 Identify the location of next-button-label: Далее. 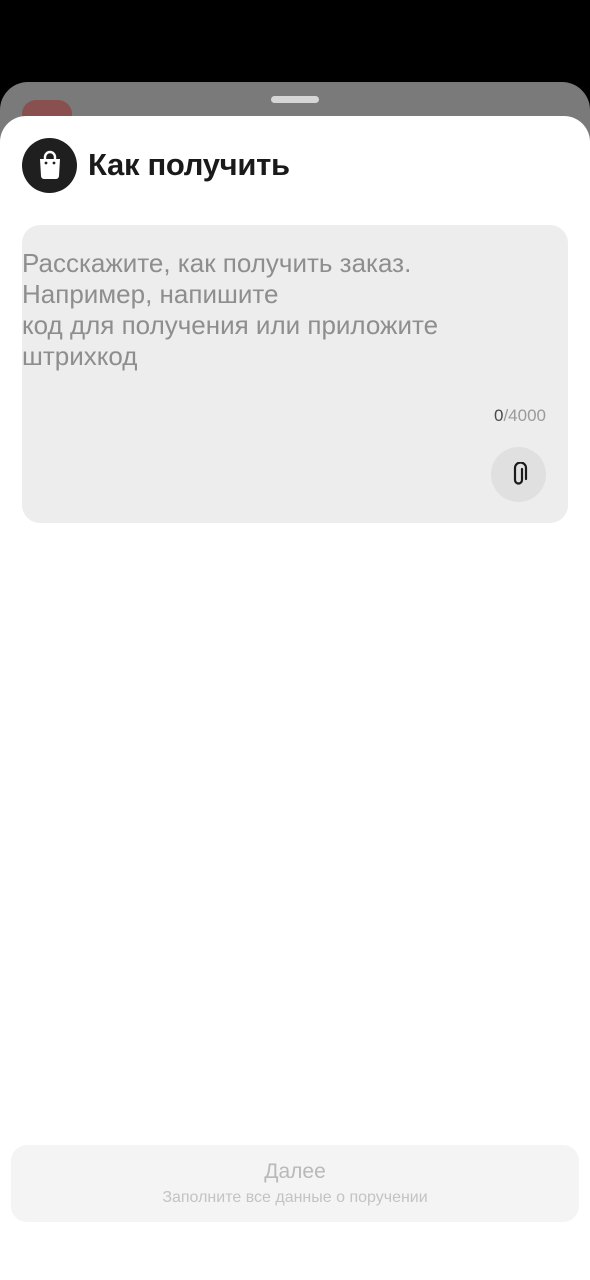
(295, 1171).